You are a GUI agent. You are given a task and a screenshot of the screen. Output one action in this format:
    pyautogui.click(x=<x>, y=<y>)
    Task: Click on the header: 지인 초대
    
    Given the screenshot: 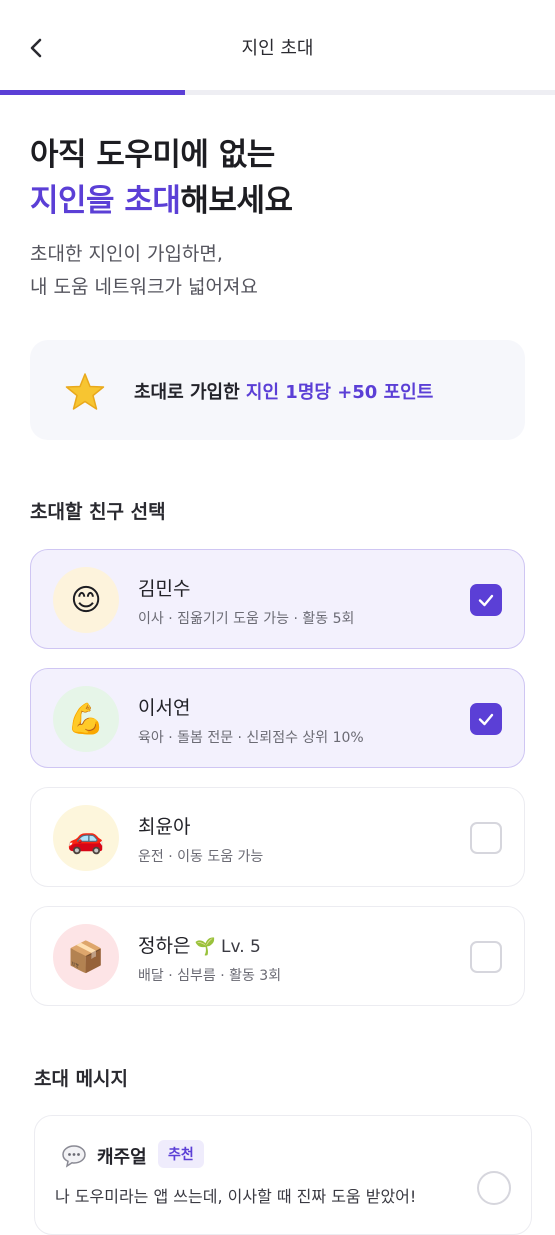 What is the action you would take?
    pyautogui.click(x=277, y=46)
    